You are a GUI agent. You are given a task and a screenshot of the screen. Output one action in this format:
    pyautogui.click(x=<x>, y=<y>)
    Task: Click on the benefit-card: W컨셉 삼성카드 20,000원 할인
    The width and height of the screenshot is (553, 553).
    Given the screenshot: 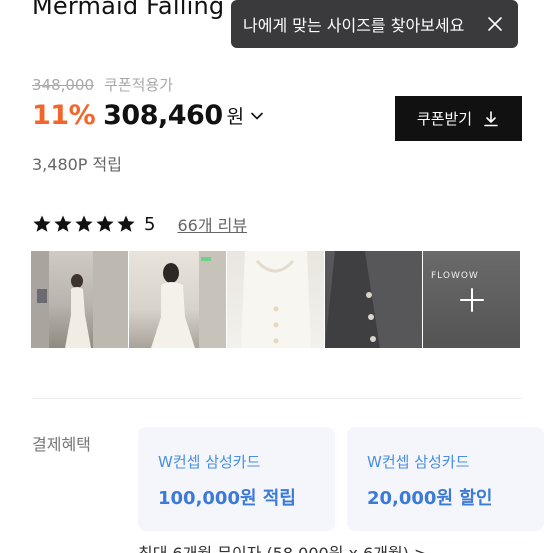 What is the action you would take?
    pyautogui.click(x=445, y=479)
    